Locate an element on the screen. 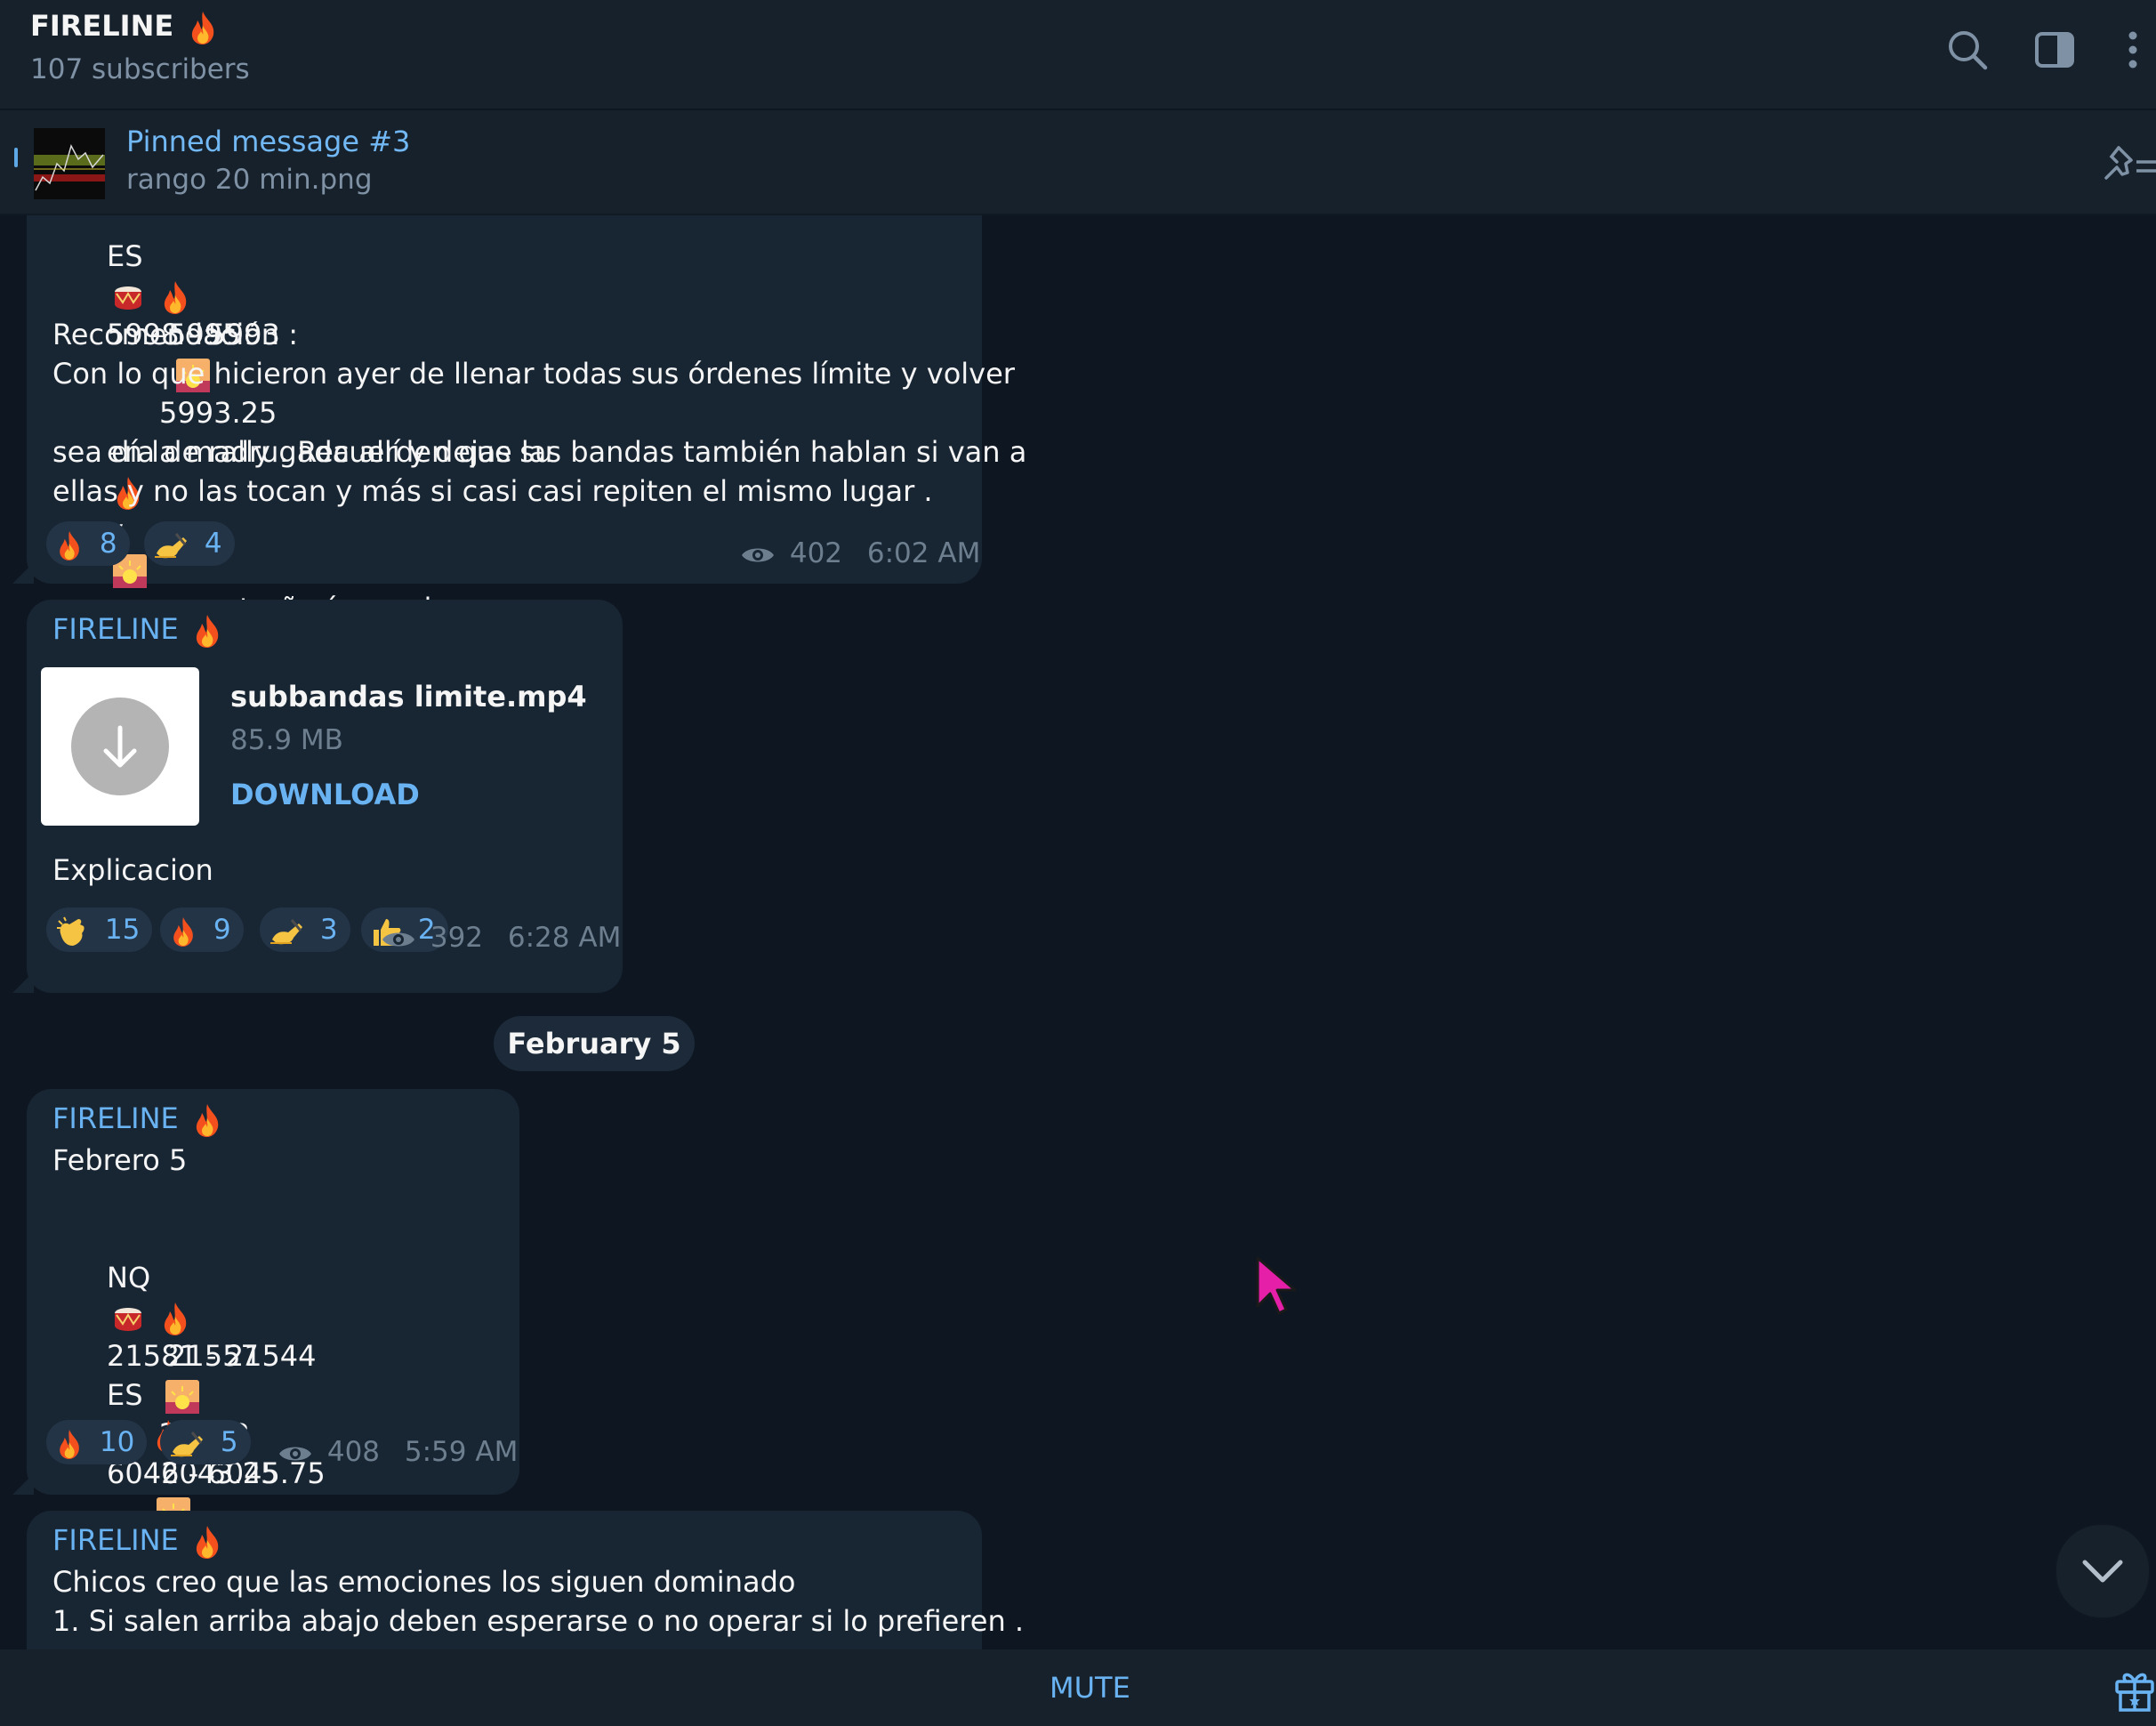 The width and height of the screenshot is (2156, 1726). search-icon is located at coordinates (1968, 50).